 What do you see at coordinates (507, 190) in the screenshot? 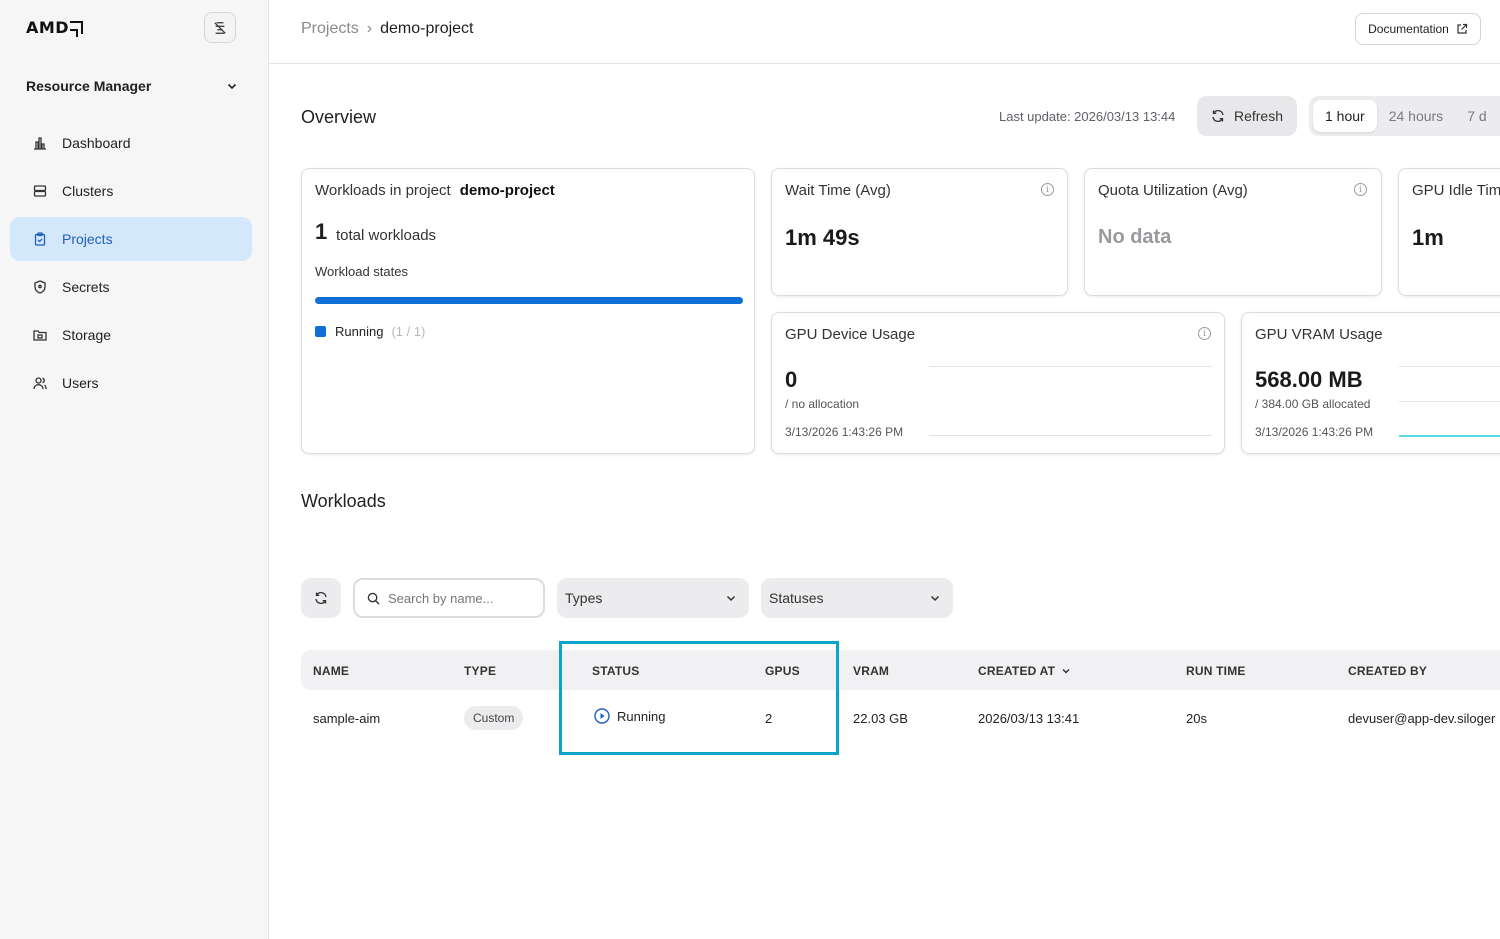
I see `workloads-card-project: demo-project` at bounding box center [507, 190].